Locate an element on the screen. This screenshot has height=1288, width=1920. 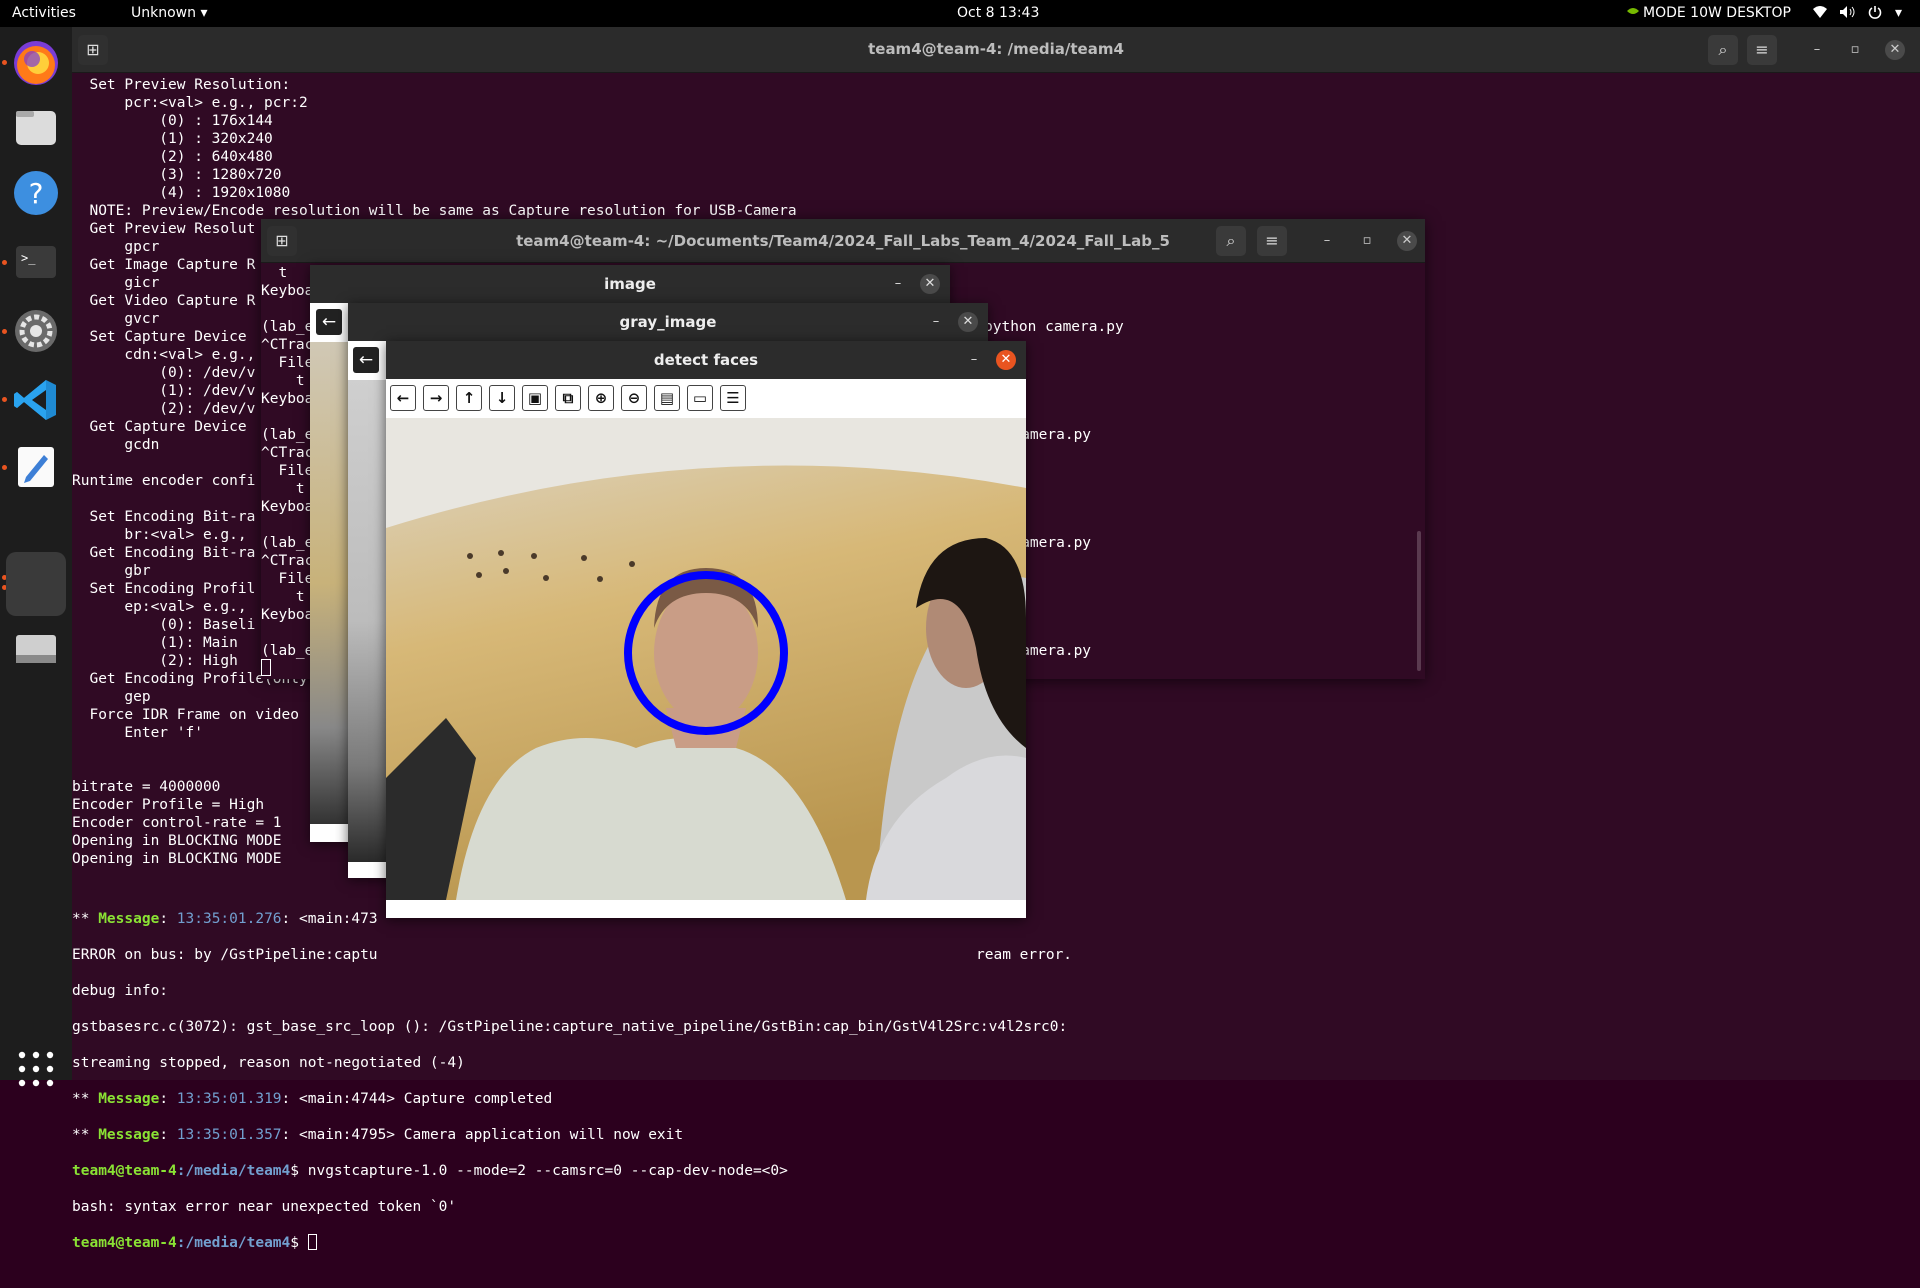
terminal-title: team4@team-4: /media/team4 is located at coordinates (996, 49).